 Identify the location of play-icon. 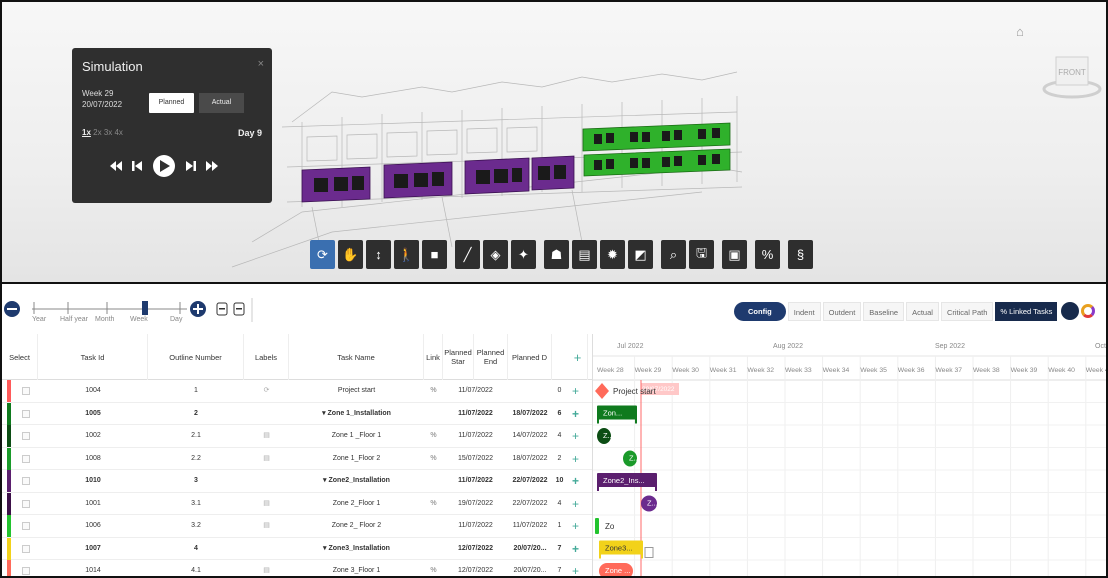
(164, 166).